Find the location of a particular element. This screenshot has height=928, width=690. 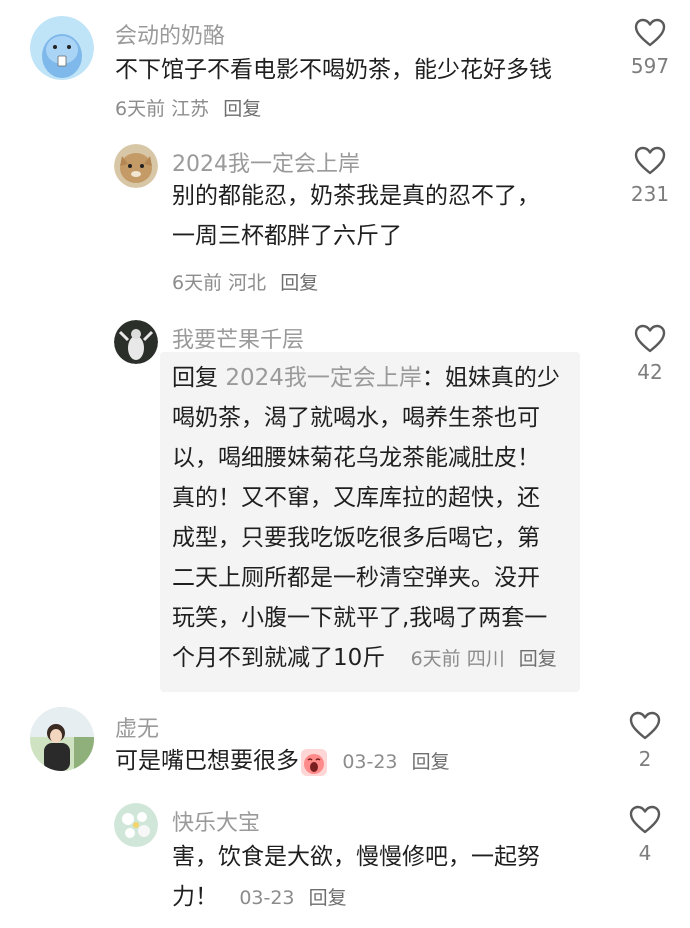

like-count: 2 is located at coordinates (645, 759).